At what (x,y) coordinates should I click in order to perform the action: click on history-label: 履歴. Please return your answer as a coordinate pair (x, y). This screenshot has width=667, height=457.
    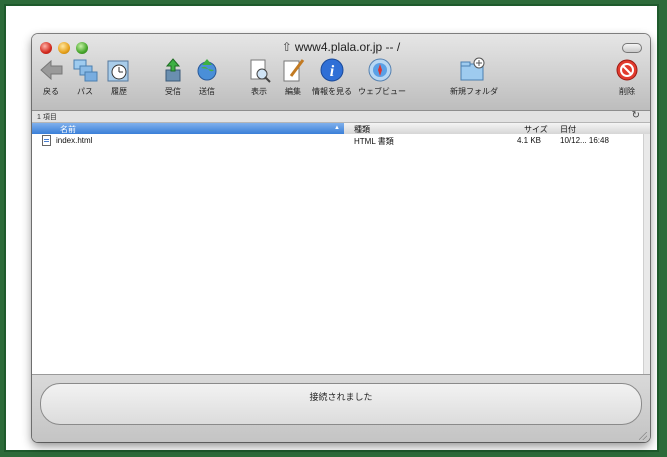
    Looking at the image, I should click on (119, 91).